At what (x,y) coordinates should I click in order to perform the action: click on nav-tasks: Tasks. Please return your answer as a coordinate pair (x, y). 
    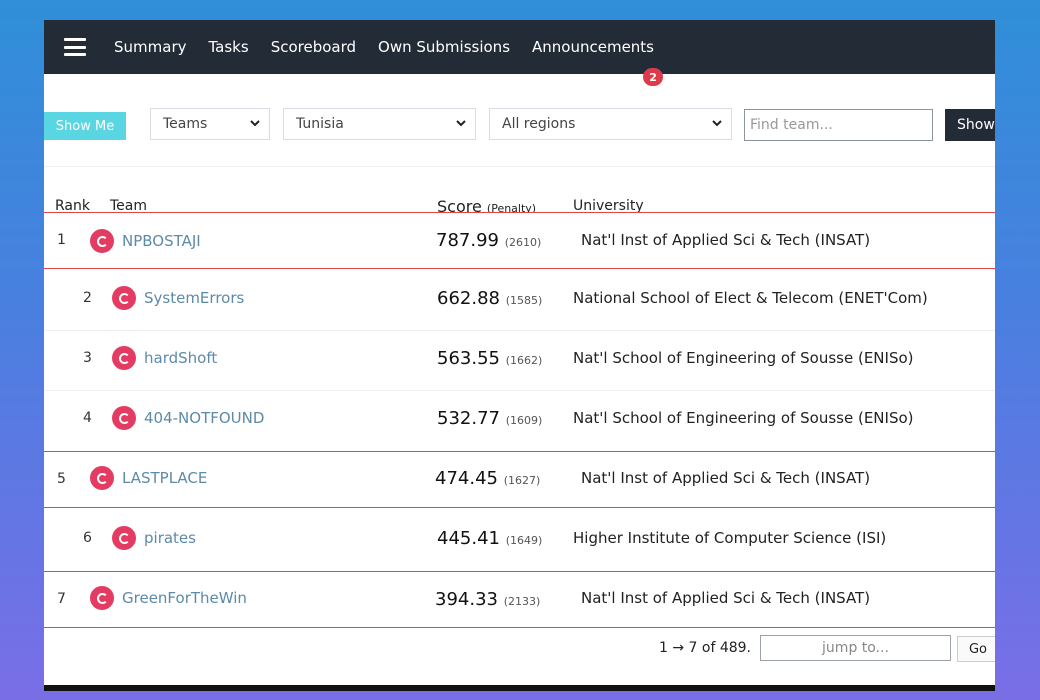
    Looking at the image, I should click on (229, 47).